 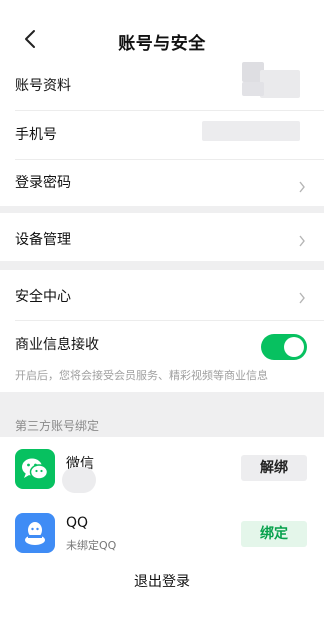 What do you see at coordinates (79, 480) in the screenshot?
I see `wechat-nickname-blur` at bounding box center [79, 480].